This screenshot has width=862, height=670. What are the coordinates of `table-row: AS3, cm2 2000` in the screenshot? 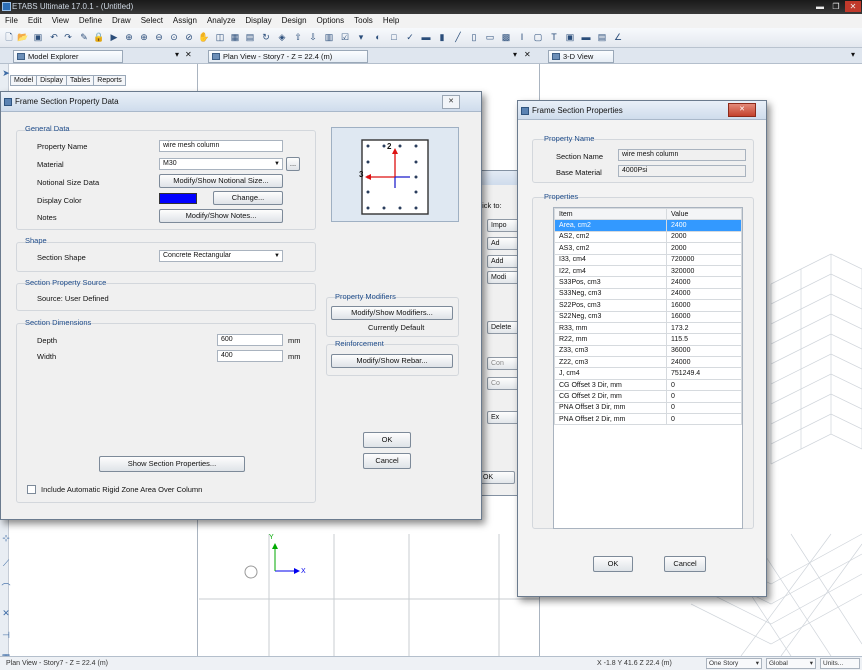 It's located at (648, 248).